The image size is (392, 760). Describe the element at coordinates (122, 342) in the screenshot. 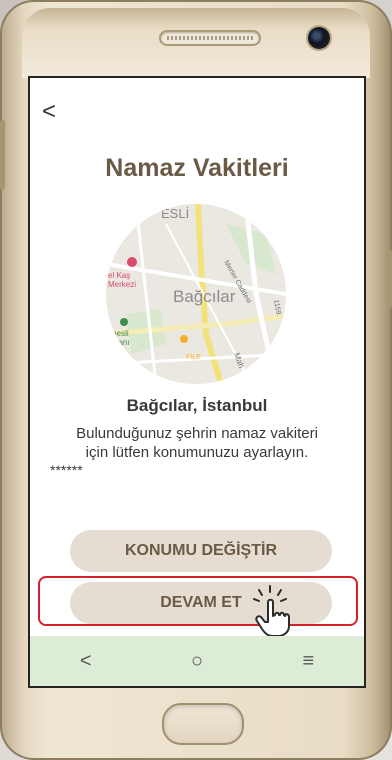

I see `map-label-dani: danı` at that location.